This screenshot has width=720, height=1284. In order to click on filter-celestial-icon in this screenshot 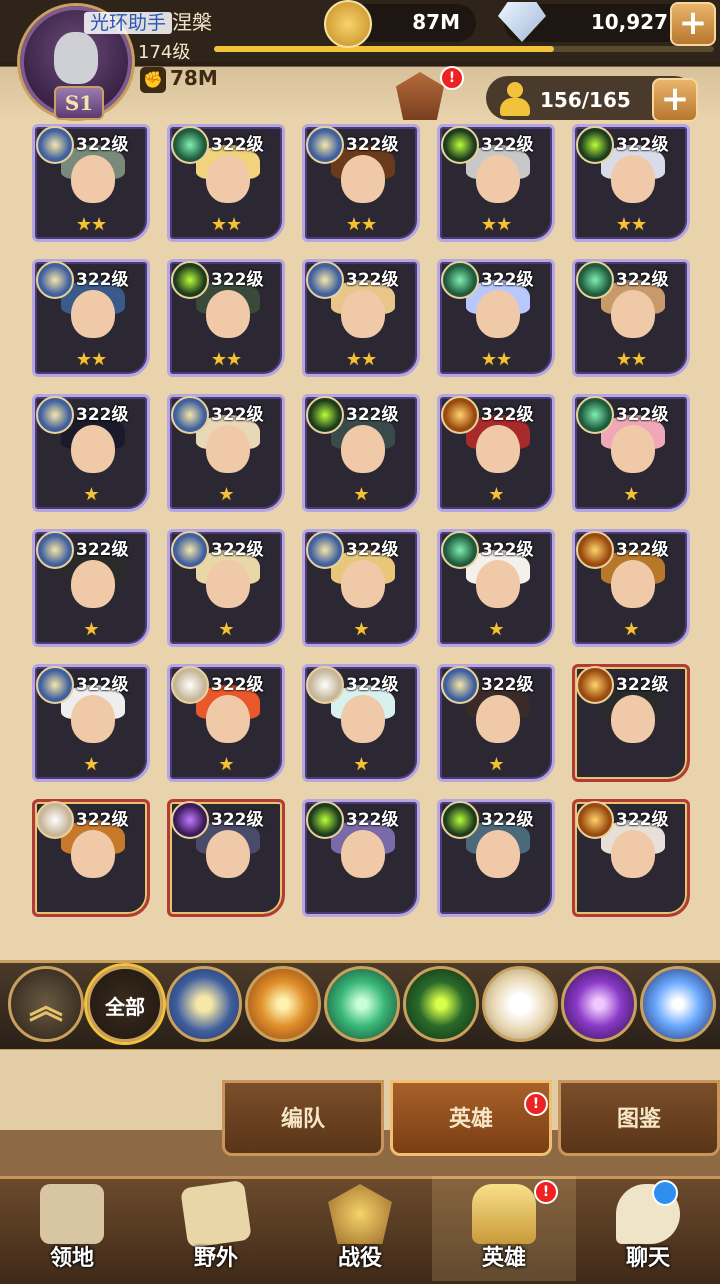, I will do `click(520, 1004)`.